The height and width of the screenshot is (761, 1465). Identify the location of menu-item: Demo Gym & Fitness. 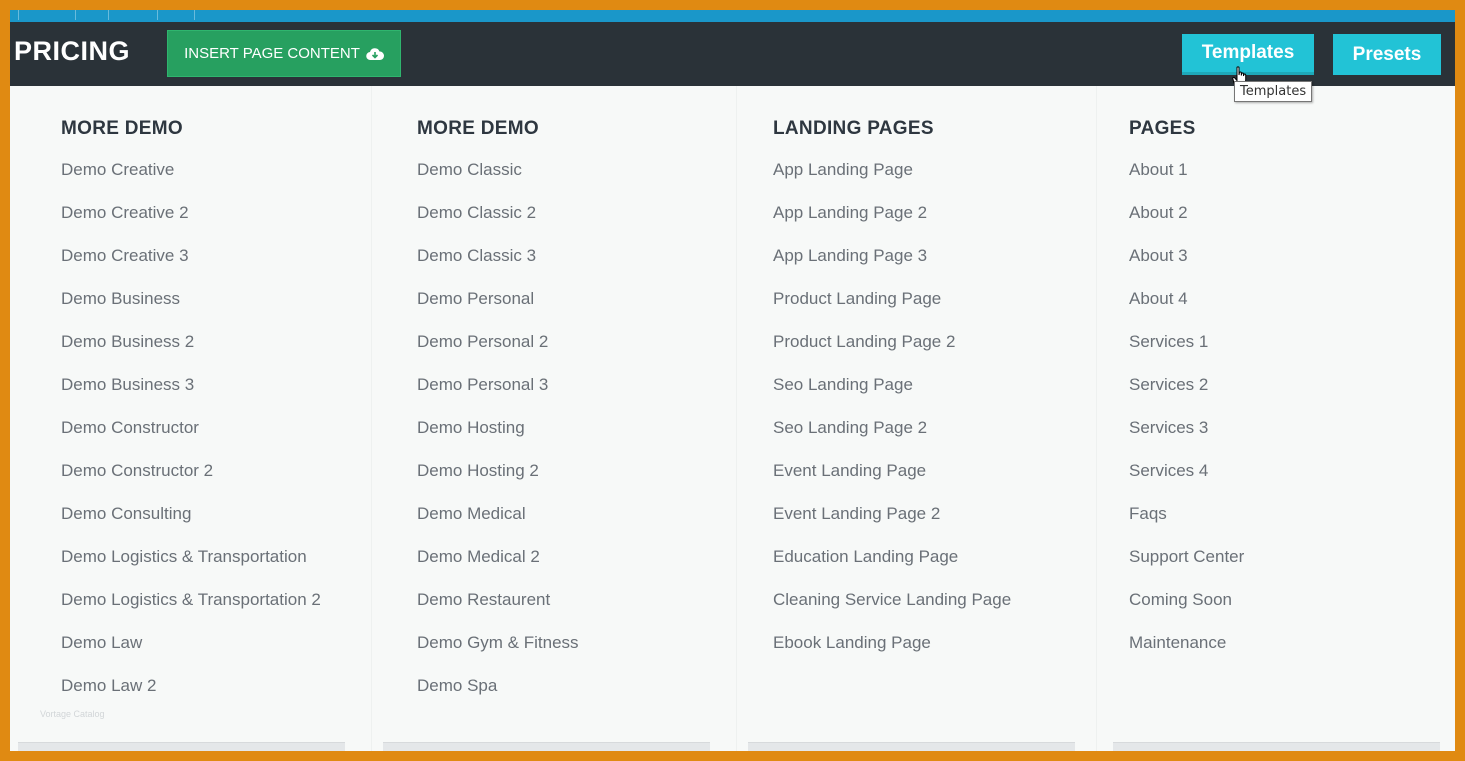
(498, 654).